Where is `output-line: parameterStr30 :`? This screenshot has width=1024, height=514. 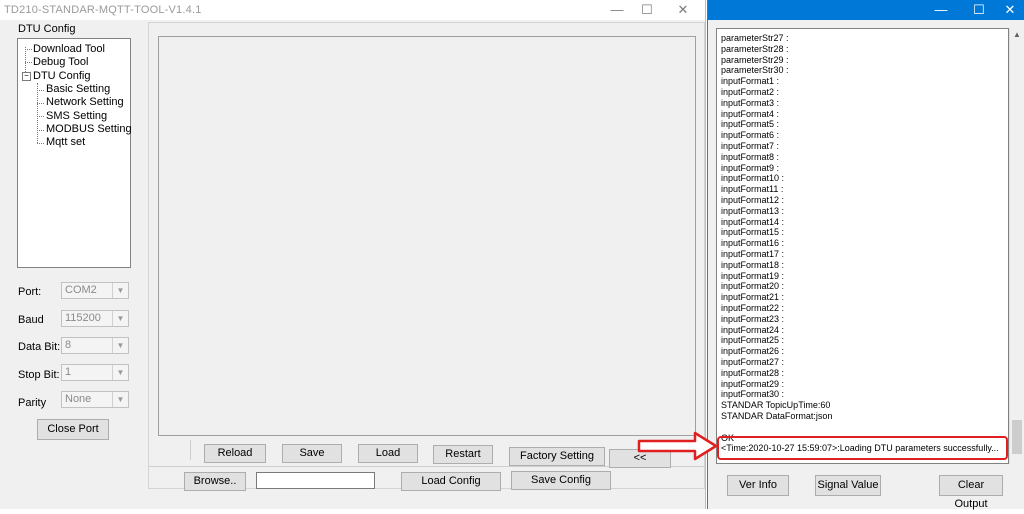
output-line: parameterStr30 : is located at coordinates (755, 70).